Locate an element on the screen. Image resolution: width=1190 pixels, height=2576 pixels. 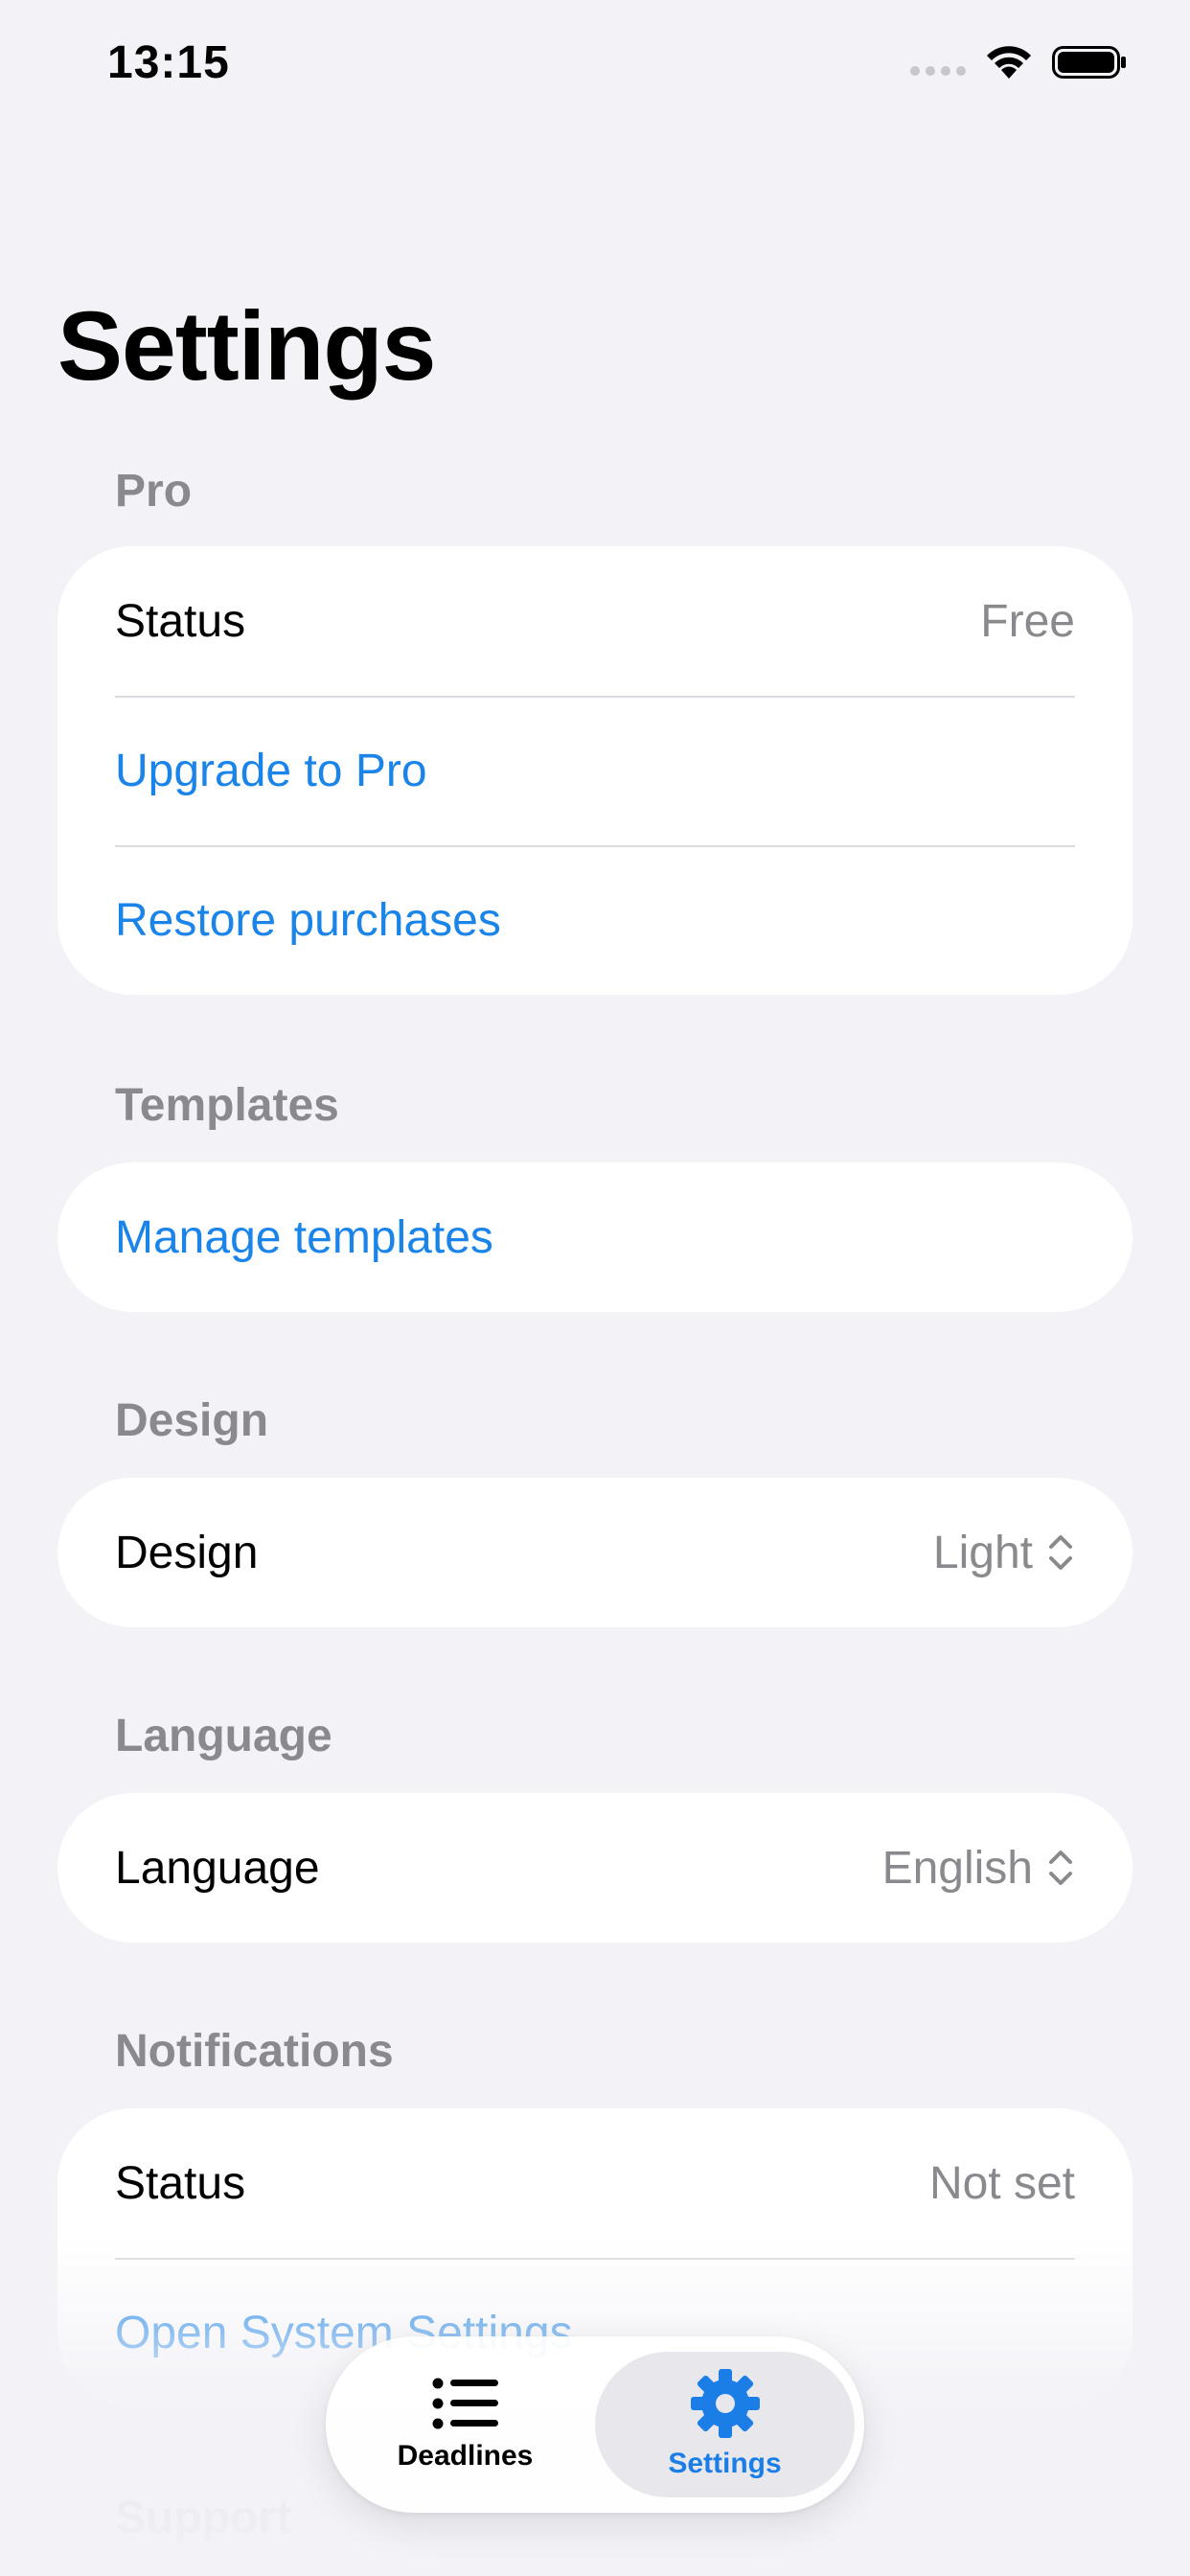
status-time: 13:15 is located at coordinates (168, 63).